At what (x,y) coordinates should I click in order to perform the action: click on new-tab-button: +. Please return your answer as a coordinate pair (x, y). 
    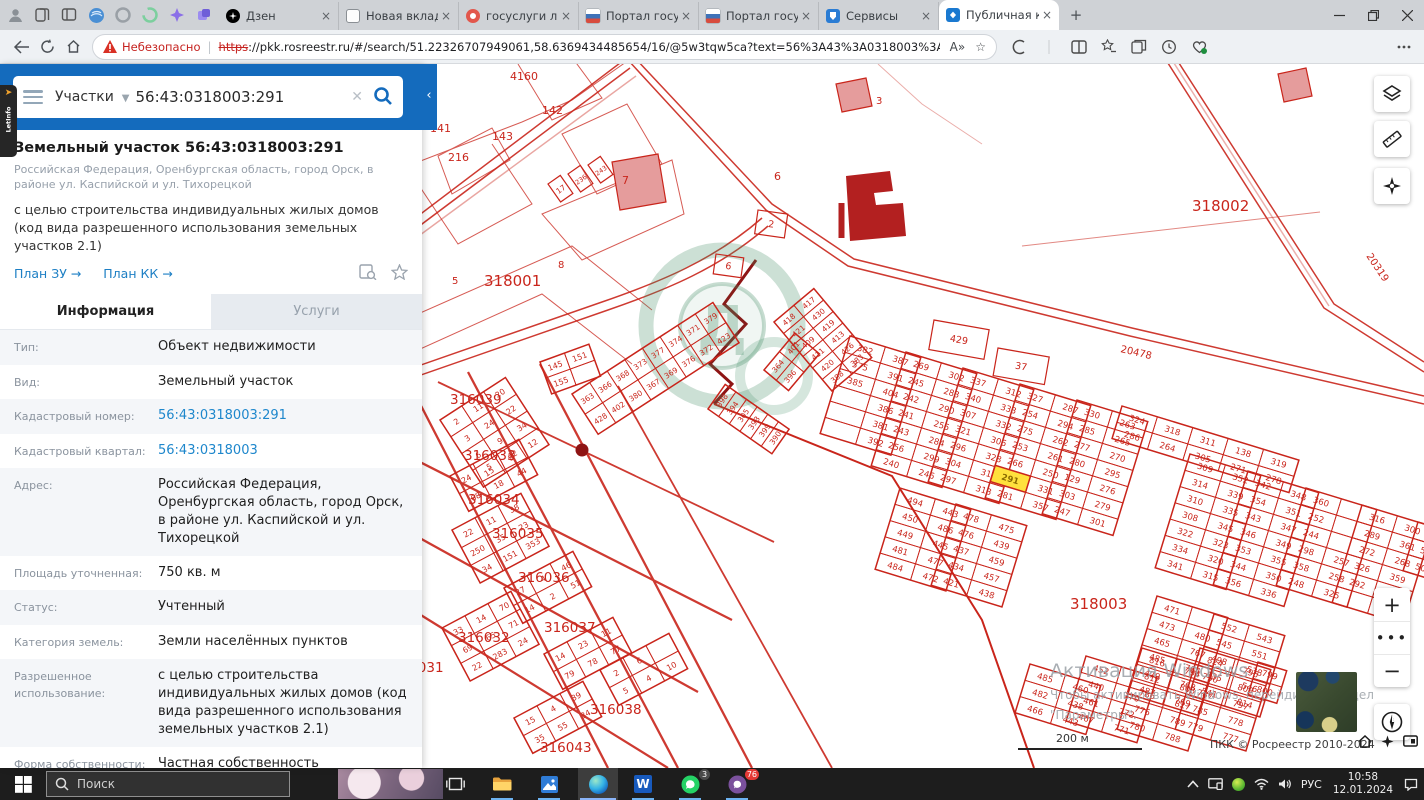
    Looking at the image, I should click on (1076, 15).